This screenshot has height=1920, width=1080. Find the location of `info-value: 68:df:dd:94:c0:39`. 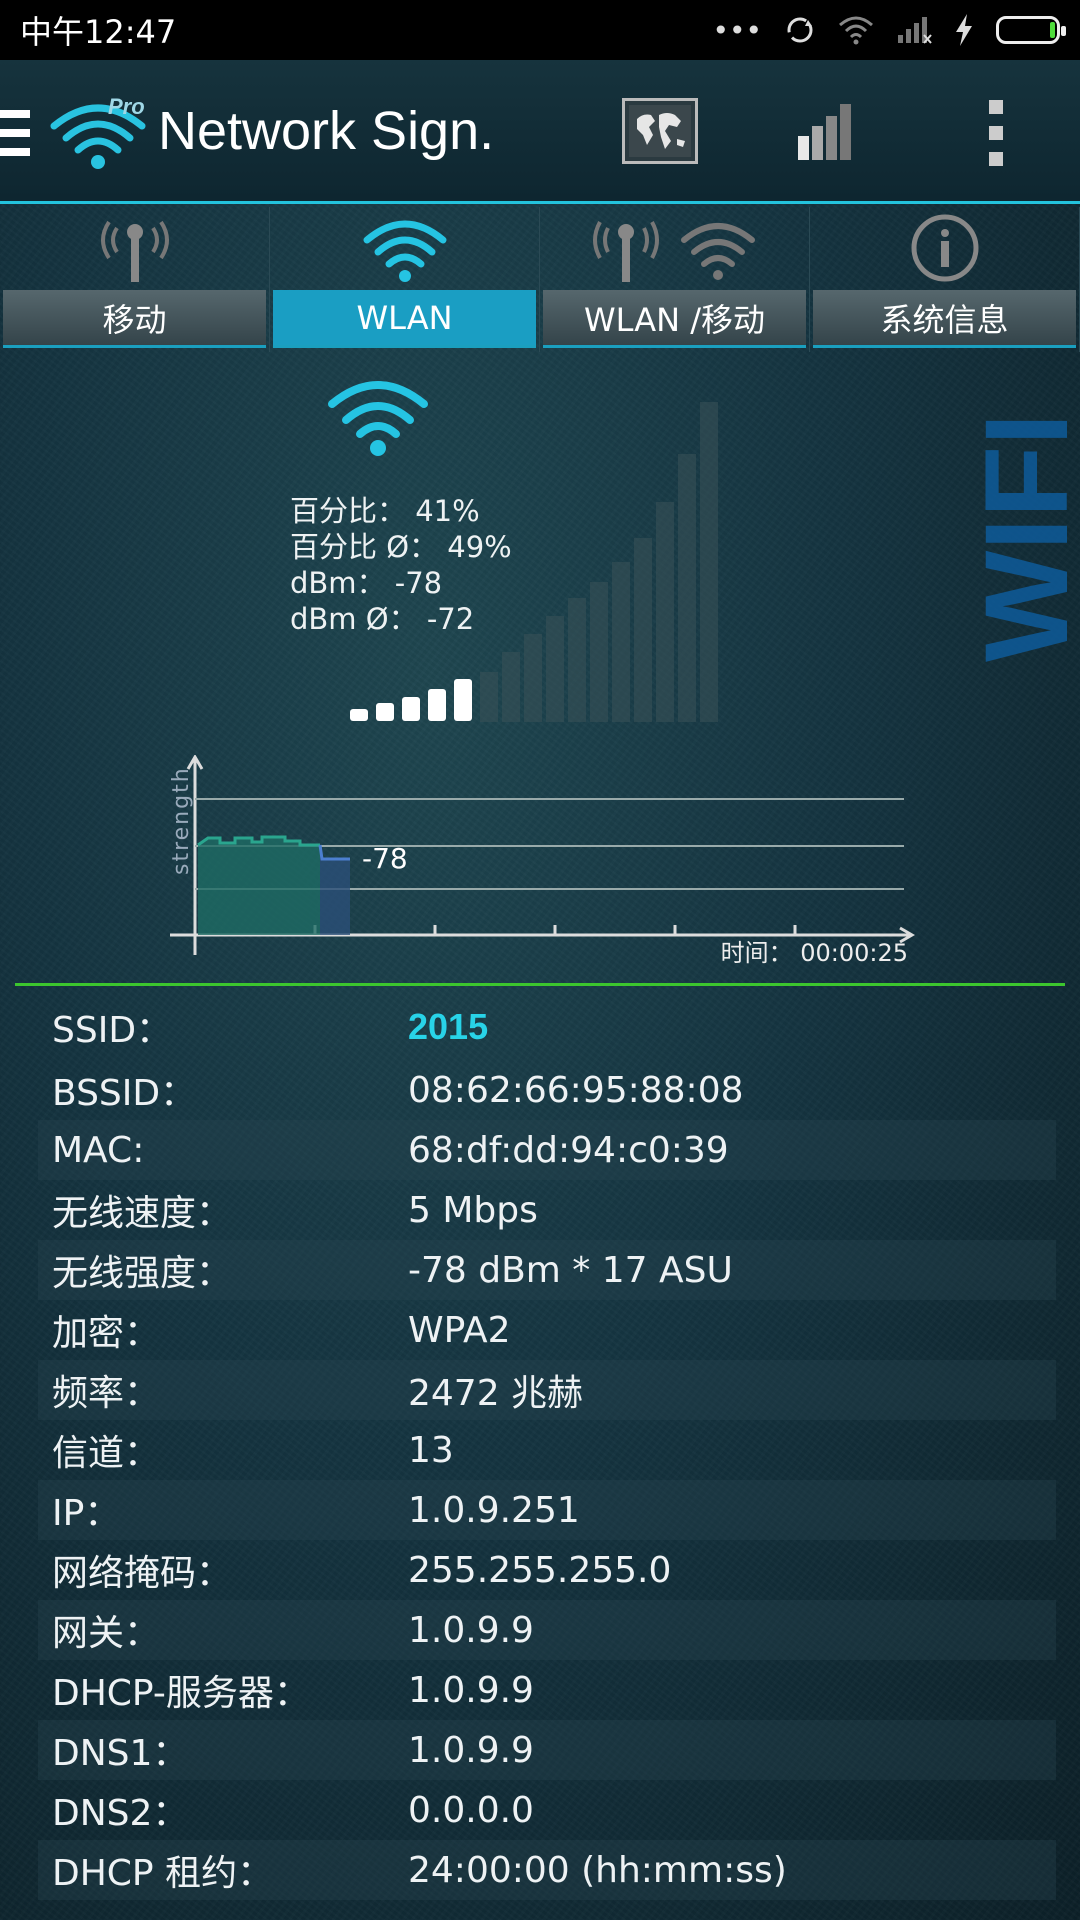

info-value: 68:df:dd:94:c0:39 is located at coordinates (568, 1150).